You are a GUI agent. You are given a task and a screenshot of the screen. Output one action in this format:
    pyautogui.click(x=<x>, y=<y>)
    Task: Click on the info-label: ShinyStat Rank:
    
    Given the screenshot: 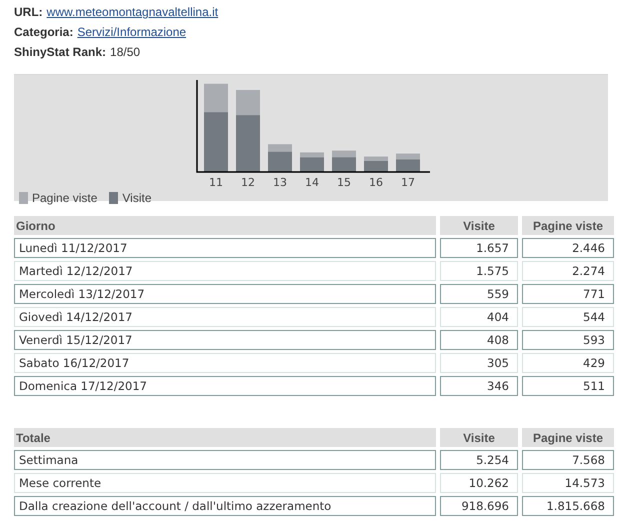 What is the action you would take?
    pyautogui.click(x=60, y=52)
    